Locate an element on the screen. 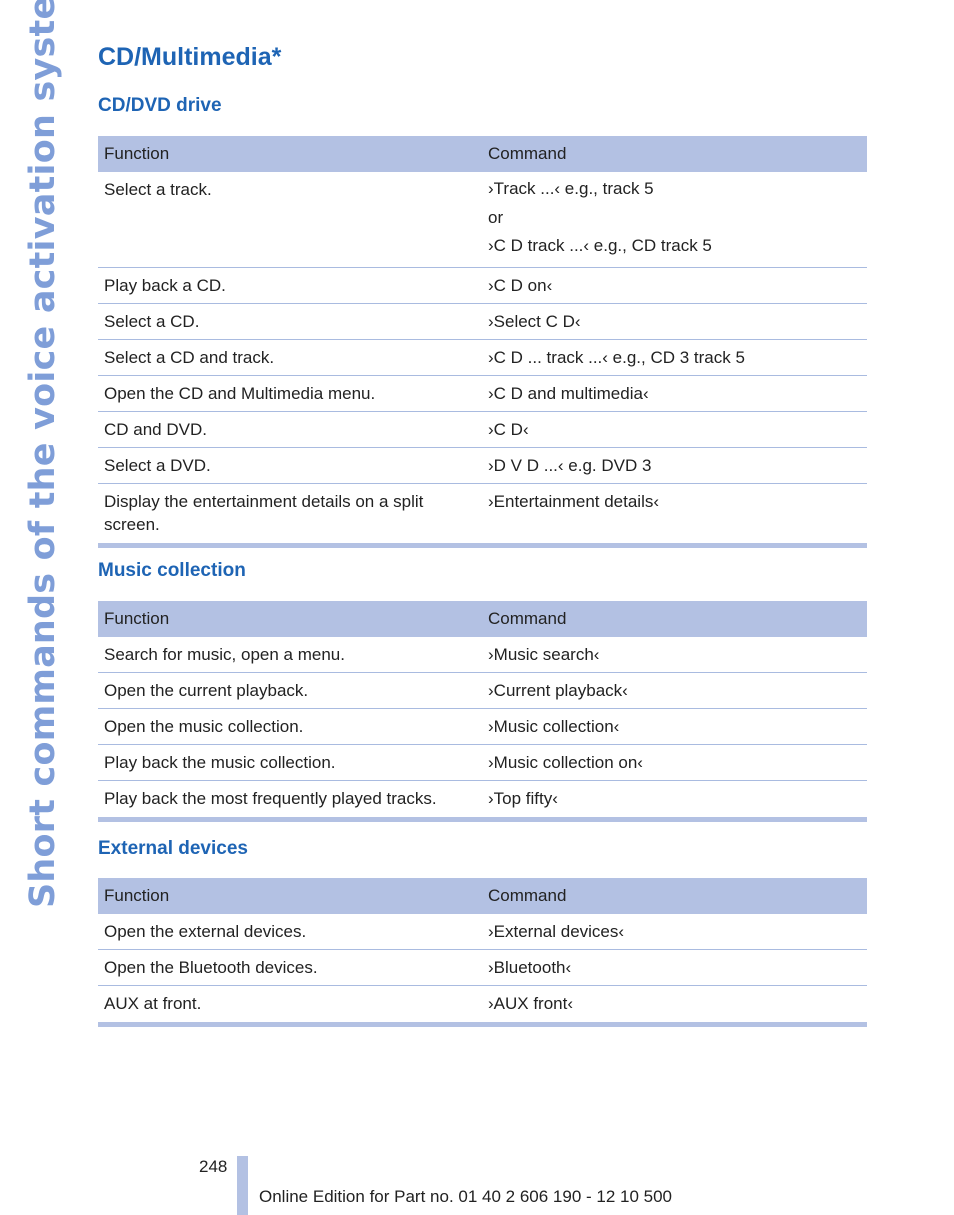  function-cell: AUX at front. is located at coordinates (290, 1006).